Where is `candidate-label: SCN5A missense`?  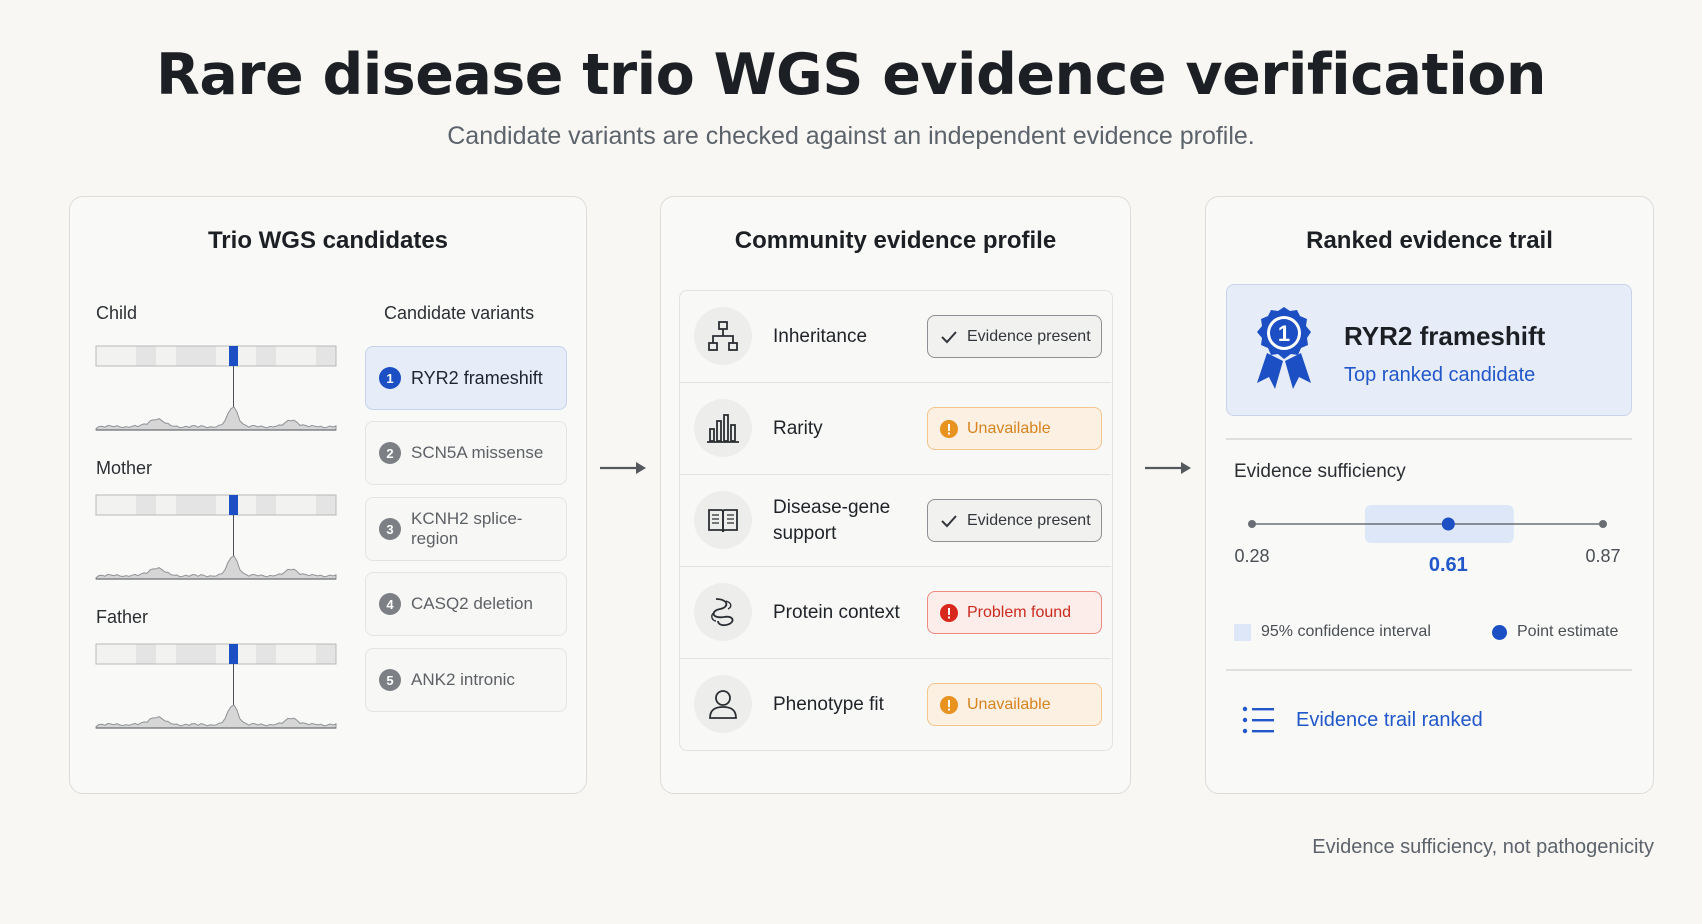 candidate-label: SCN5A missense is located at coordinates (477, 452).